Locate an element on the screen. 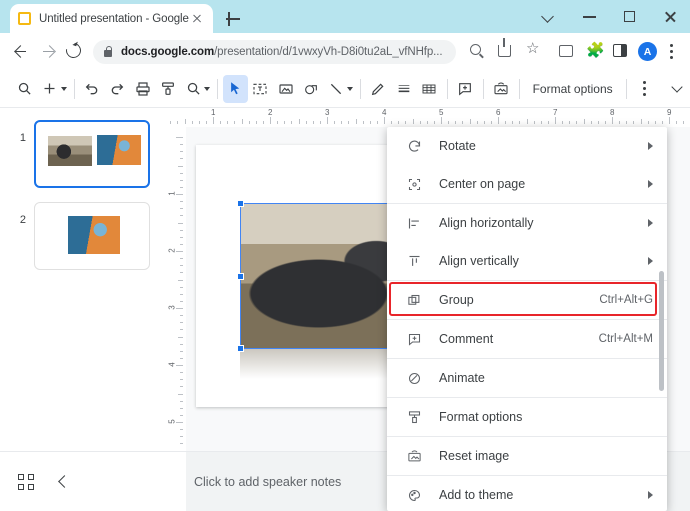 The height and width of the screenshot is (511, 690). text-box-icon is located at coordinates (260, 89).